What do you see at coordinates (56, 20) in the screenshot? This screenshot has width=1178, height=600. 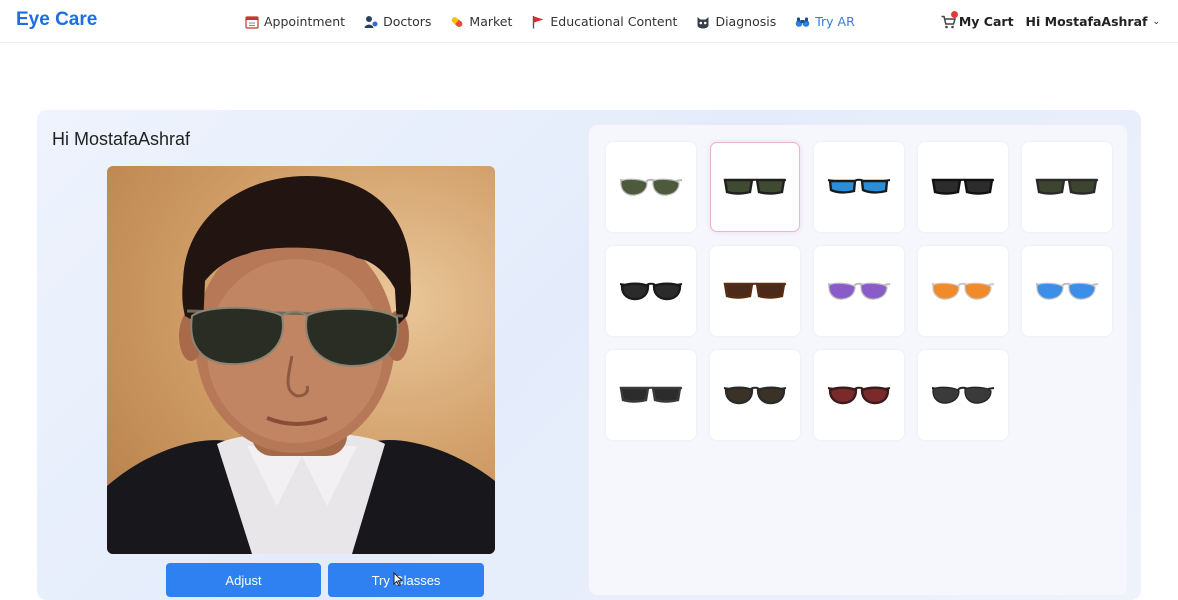 I see `brand-logo: Eye Care` at bounding box center [56, 20].